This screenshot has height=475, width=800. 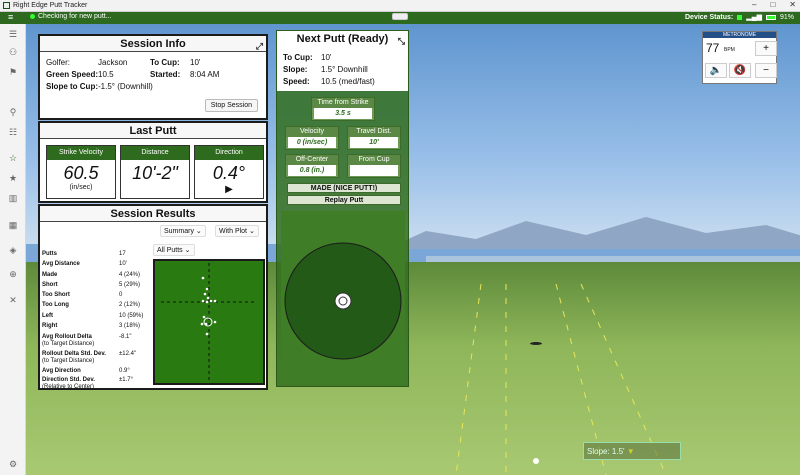 I want to click on sound-off-button: 🔇, so click(x=740, y=70).